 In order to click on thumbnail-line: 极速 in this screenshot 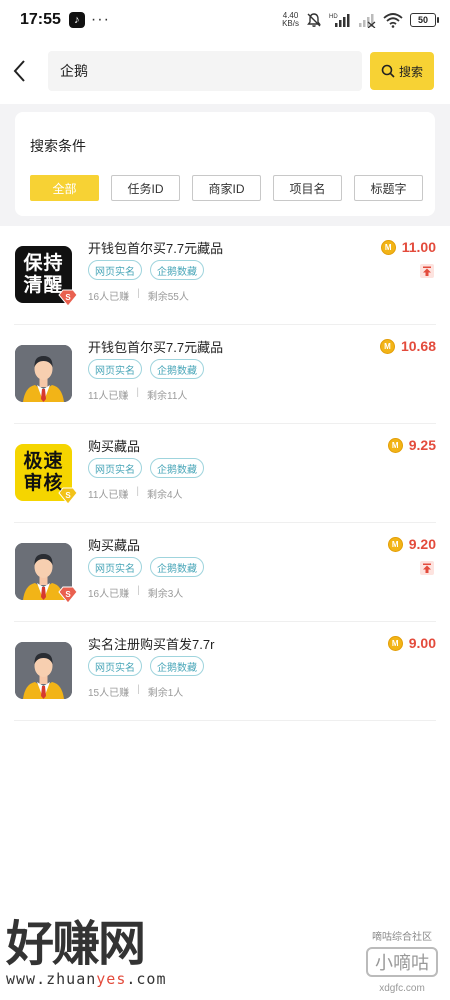, I will do `click(43, 461)`.